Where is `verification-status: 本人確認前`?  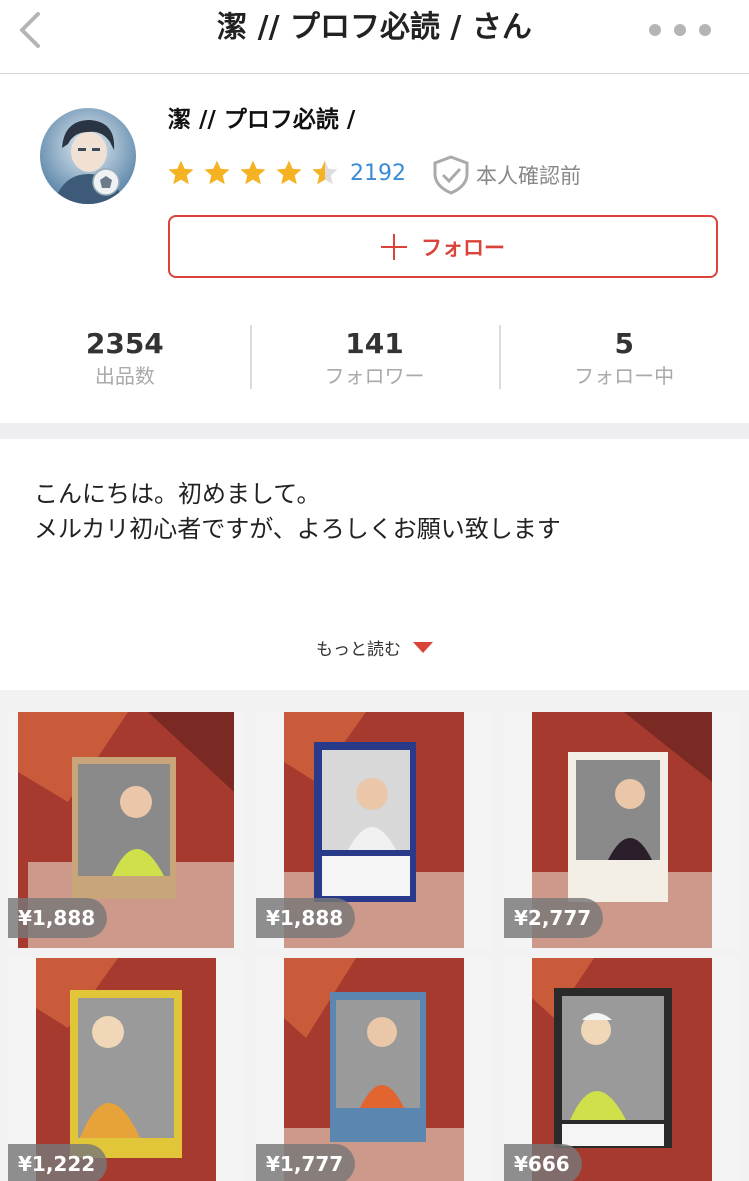 verification-status: 本人確認前 is located at coordinates (506, 175).